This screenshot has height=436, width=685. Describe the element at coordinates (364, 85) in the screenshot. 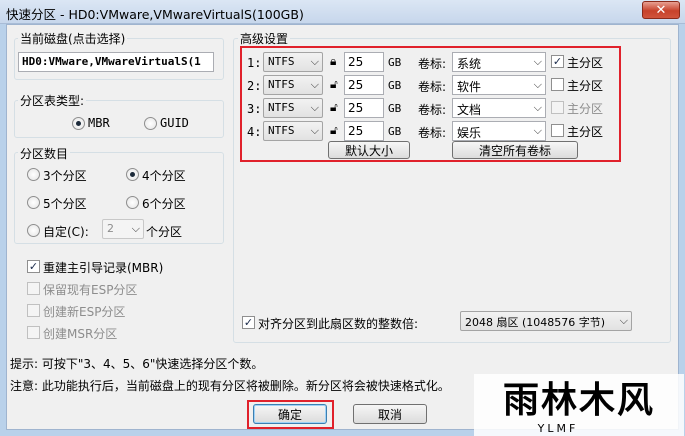

I see `row-2-size-field: 25` at that location.